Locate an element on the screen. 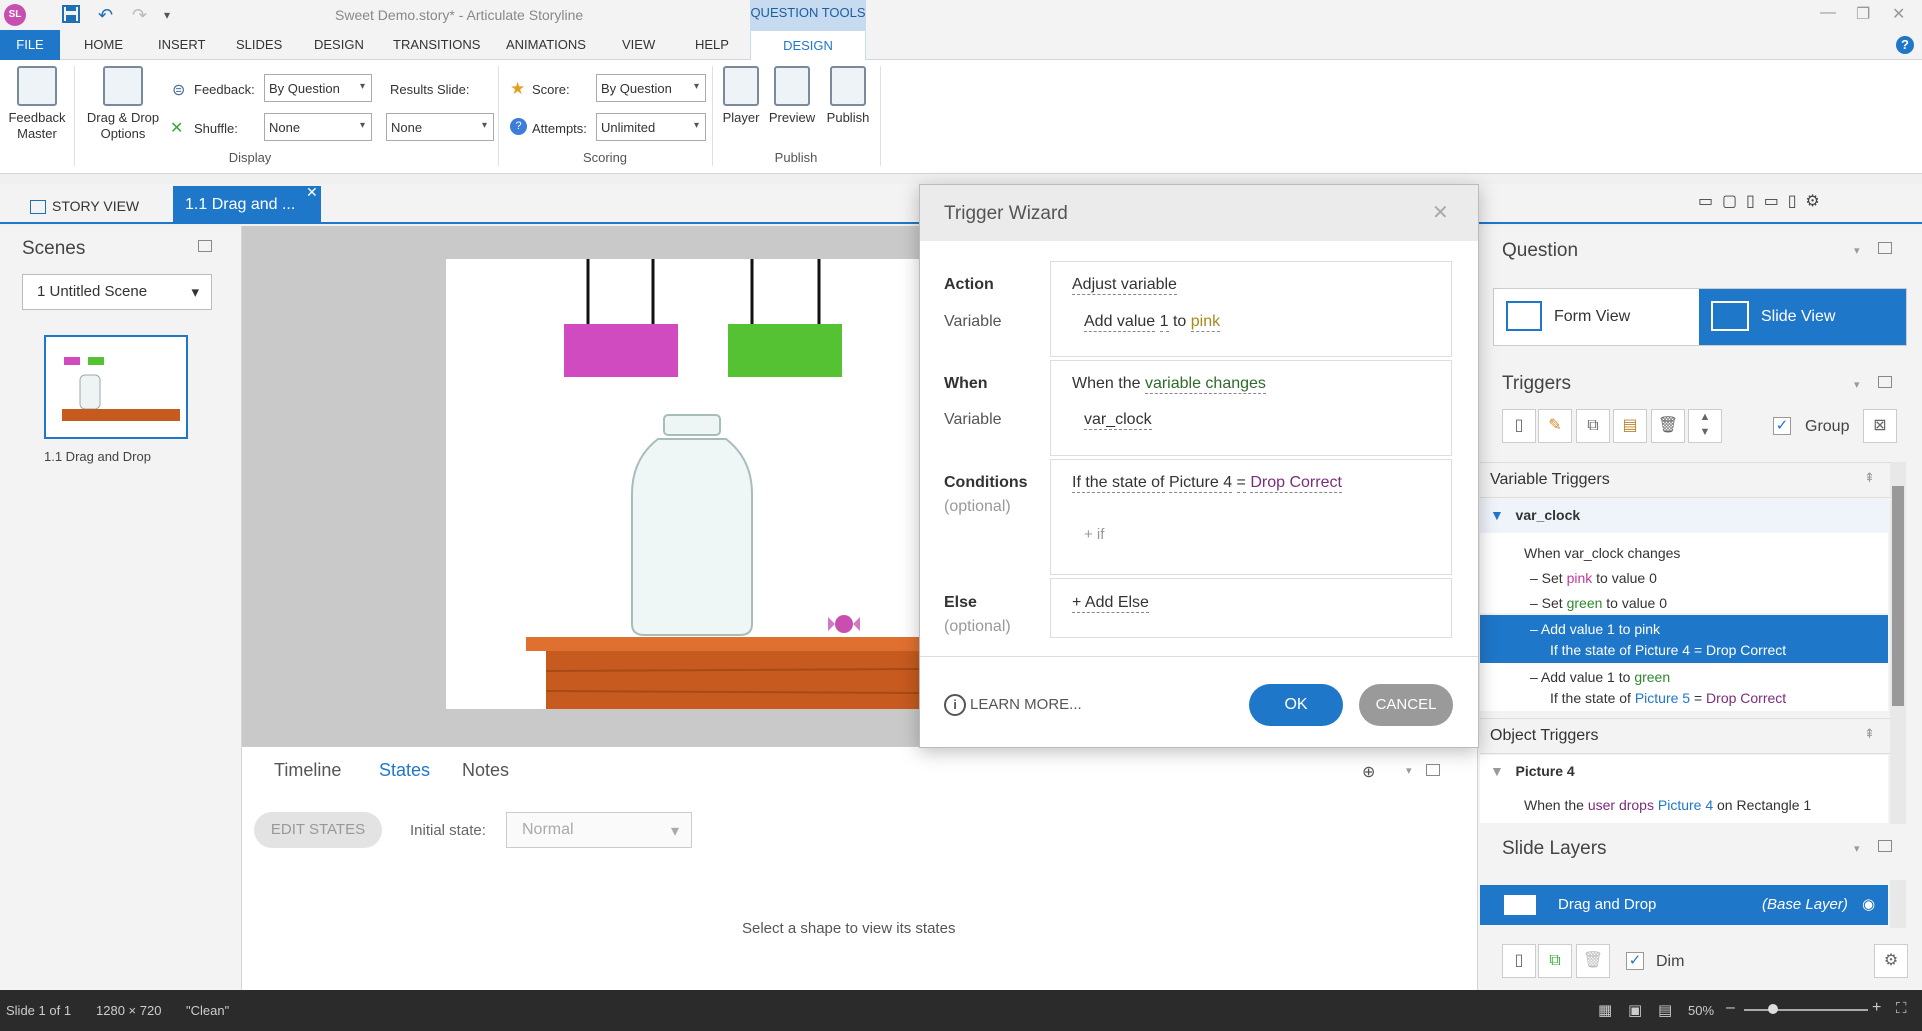 The height and width of the screenshot is (1031, 1922). layout-icons: ▭ ▢ ▯ ▭ ▯ ⚙ is located at coordinates (1759, 201).